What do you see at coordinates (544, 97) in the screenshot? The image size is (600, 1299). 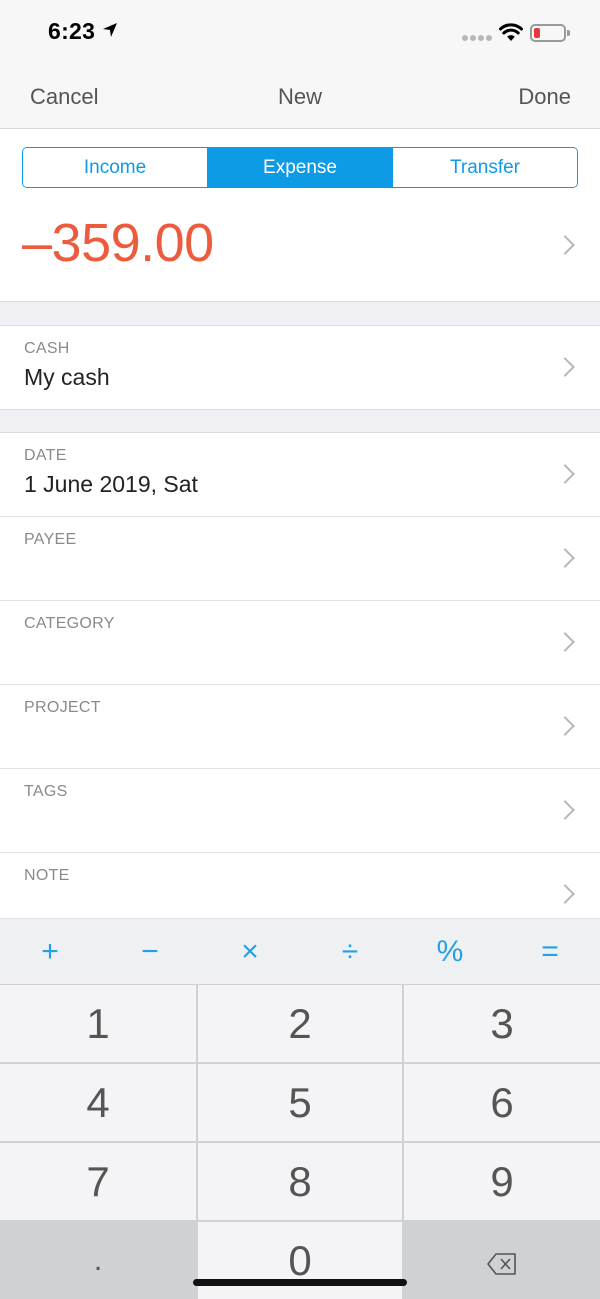 I see `done-button: Done` at bounding box center [544, 97].